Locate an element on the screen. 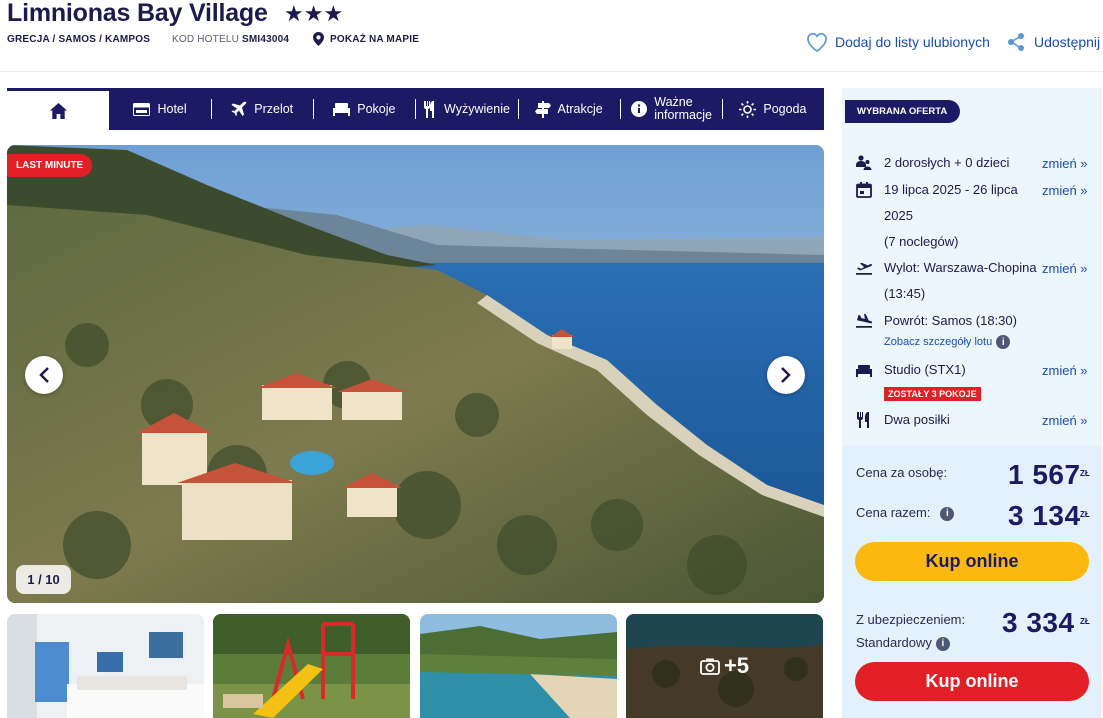  hotel-stars: ★★★ is located at coordinates (314, 13).